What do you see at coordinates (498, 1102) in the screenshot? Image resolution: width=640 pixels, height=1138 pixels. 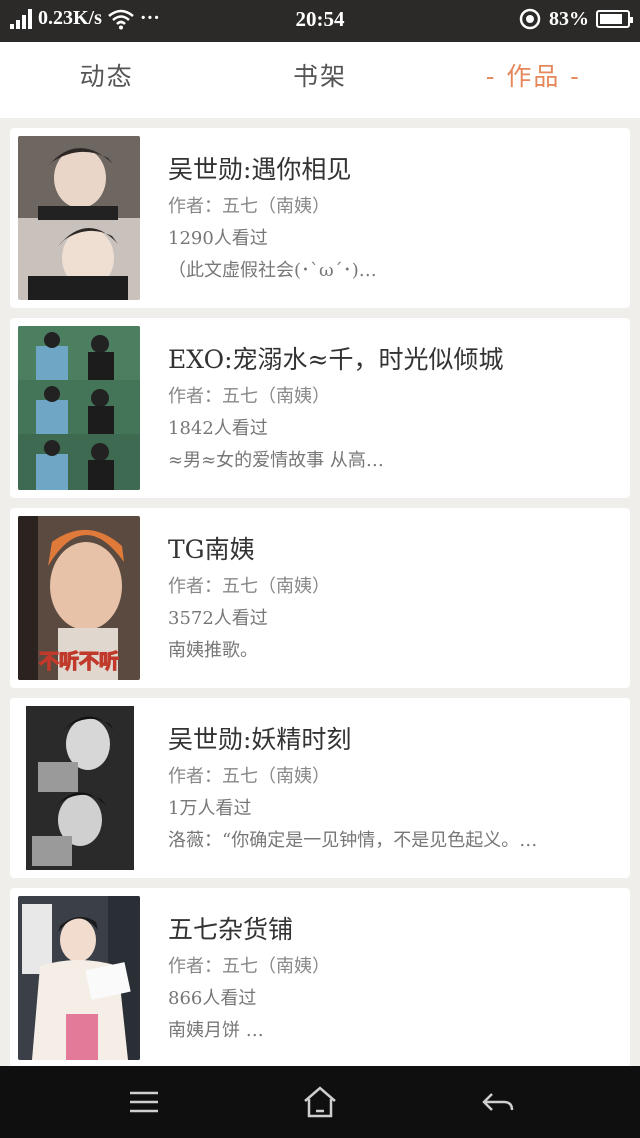 I see `back-icon` at bounding box center [498, 1102].